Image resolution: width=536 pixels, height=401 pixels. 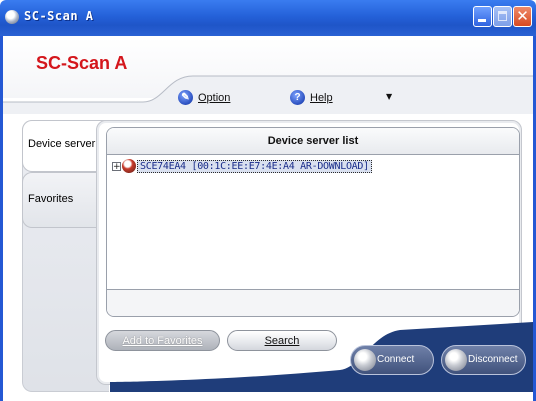 I want to click on disconnect-label: Disconnect, so click(x=493, y=359).